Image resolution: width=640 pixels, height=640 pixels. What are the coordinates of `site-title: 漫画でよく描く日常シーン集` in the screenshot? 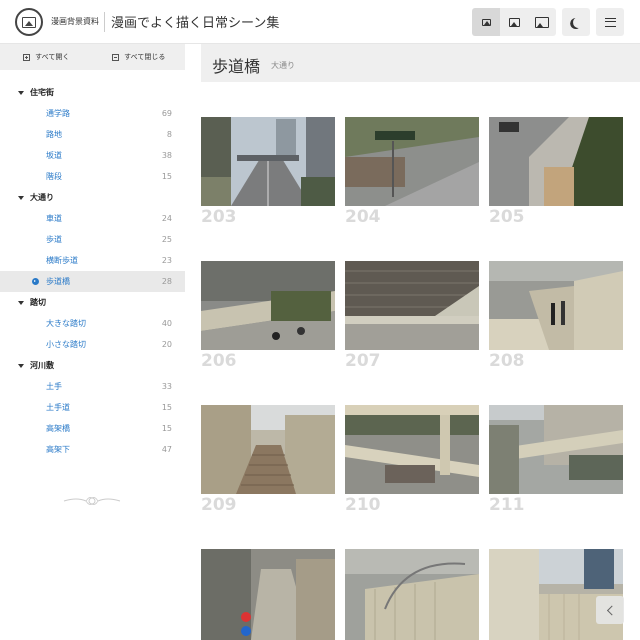 It's located at (195, 21).